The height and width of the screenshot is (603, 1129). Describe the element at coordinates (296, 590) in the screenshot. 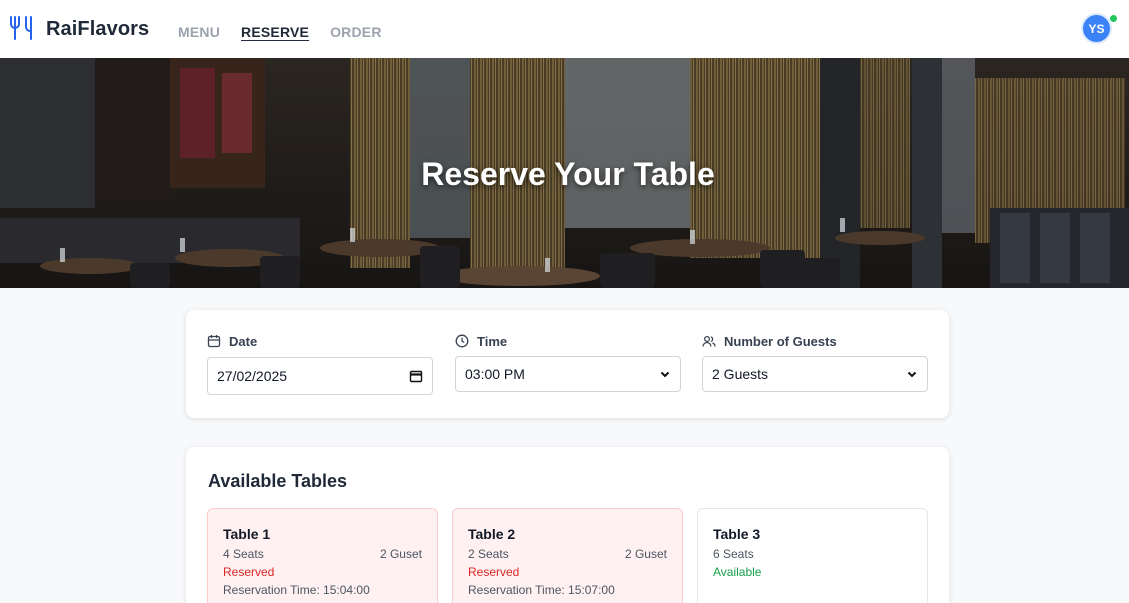

I see `reservation-time: Reservation Time: 15:04:00` at that location.